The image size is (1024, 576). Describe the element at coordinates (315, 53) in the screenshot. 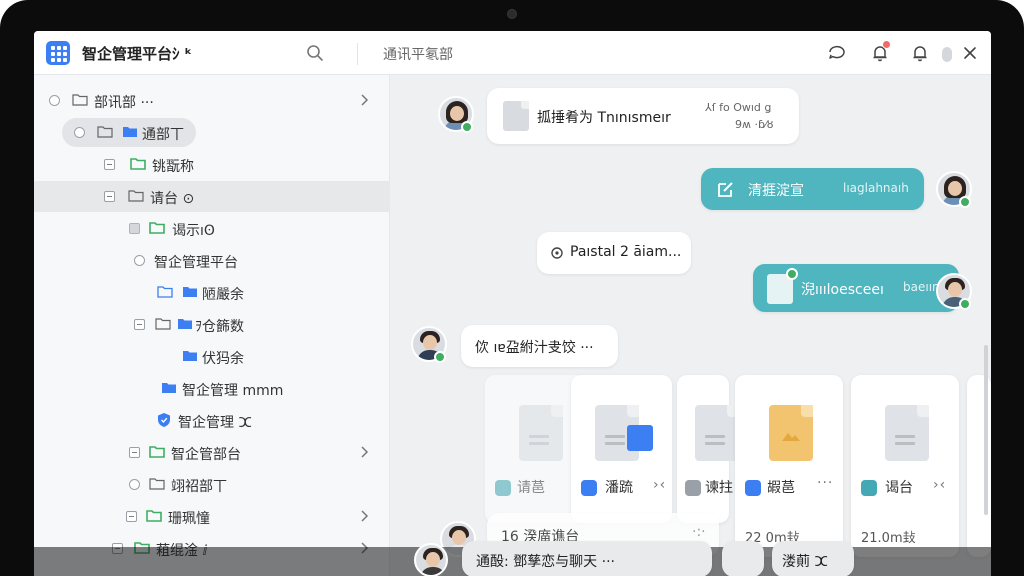

I see `search-icon` at that location.